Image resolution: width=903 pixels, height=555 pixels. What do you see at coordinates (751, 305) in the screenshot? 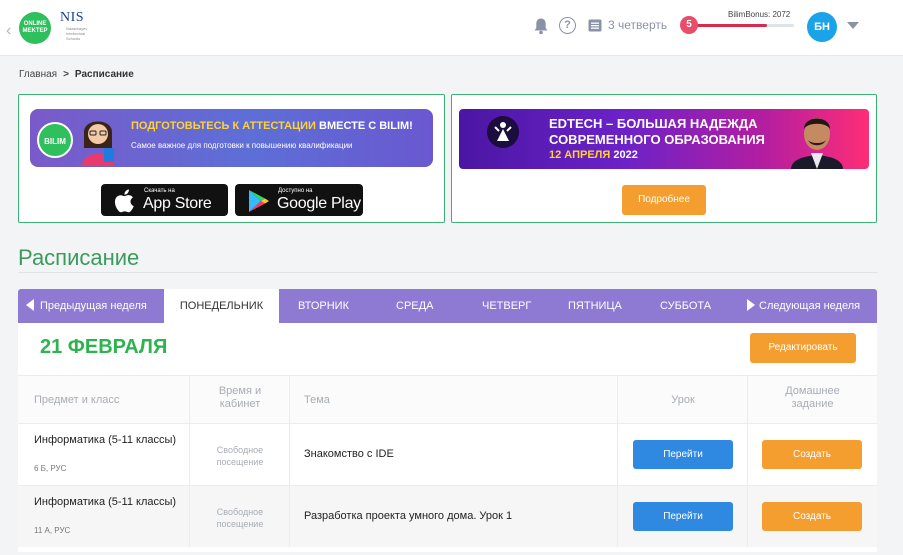
I see `triangle-right-icon` at bounding box center [751, 305].